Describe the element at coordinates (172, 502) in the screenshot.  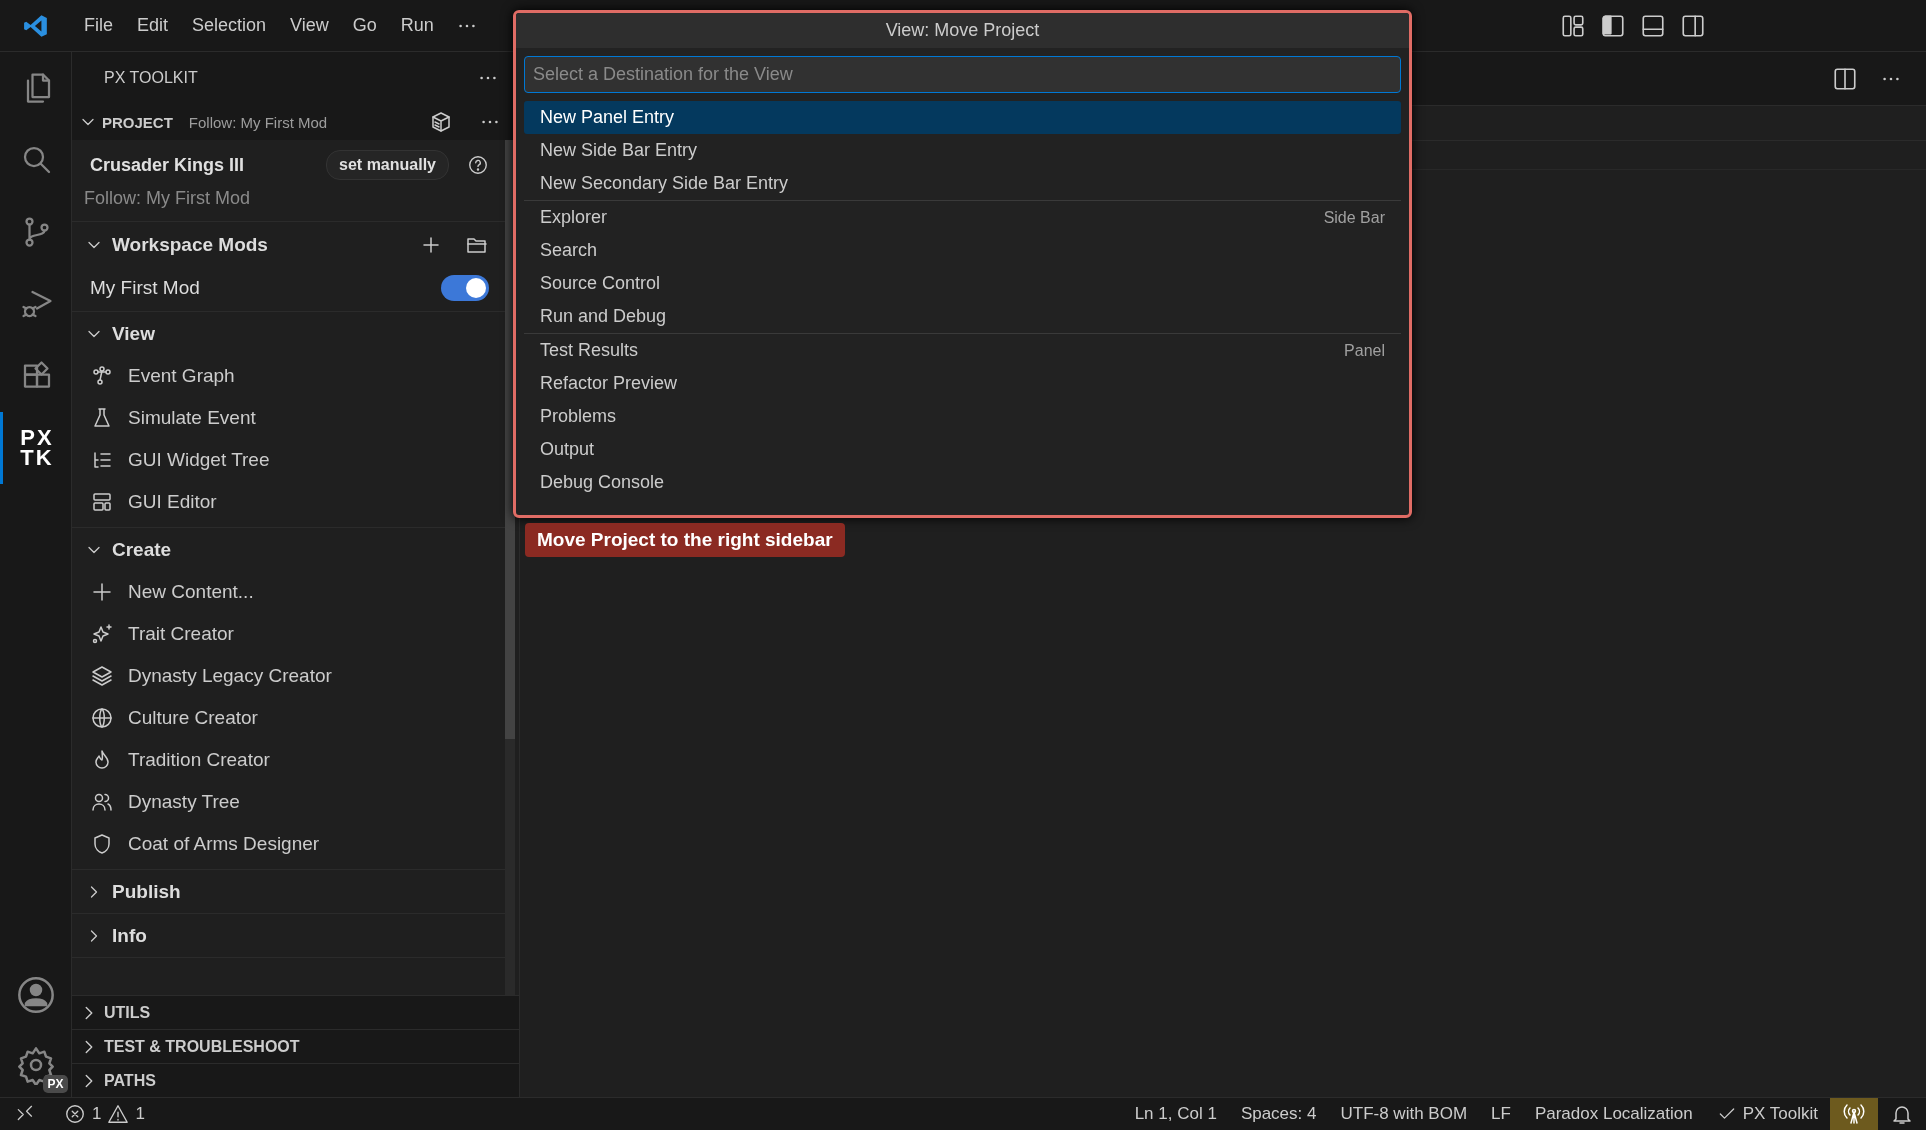
I see `command-item: GUI Editor` at that location.